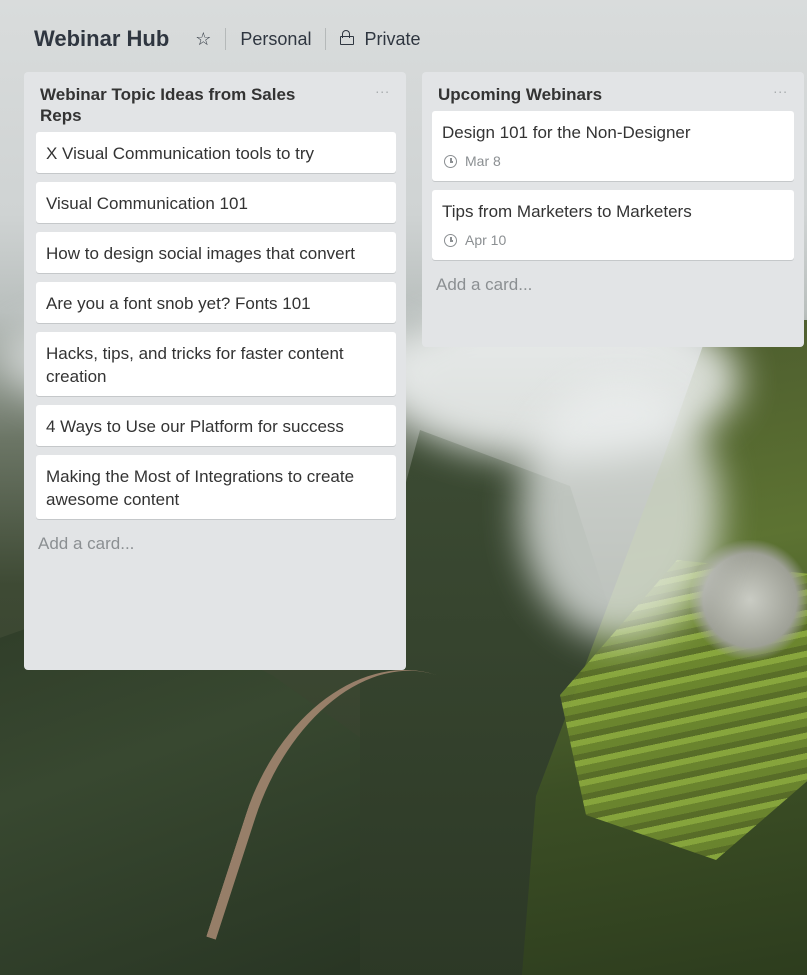 The height and width of the screenshot is (975, 807). What do you see at coordinates (347, 37) in the screenshot?
I see `lock-icon` at bounding box center [347, 37].